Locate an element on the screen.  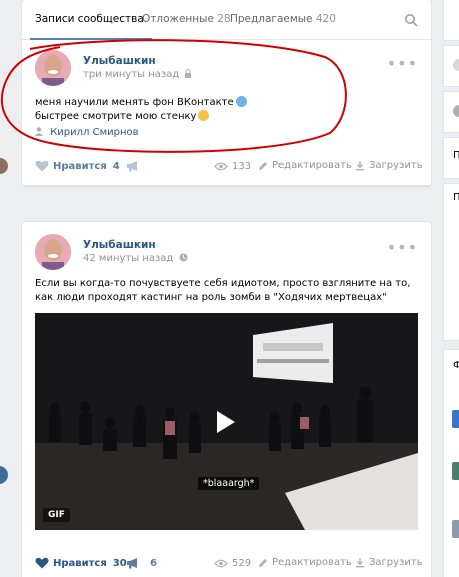
post-time-text: 42 минуты назад is located at coordinates (128, 258).